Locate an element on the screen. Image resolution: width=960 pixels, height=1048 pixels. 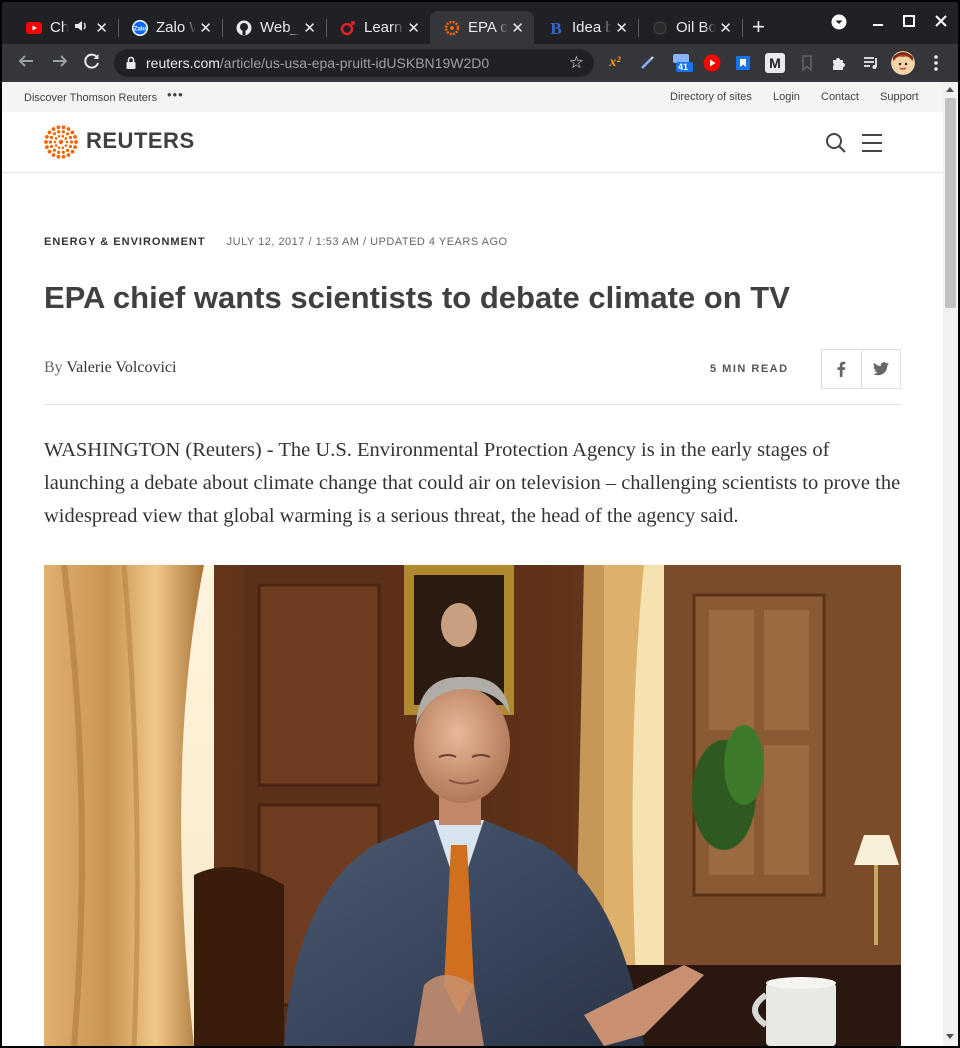
tab-title: Idea b is located at coordinates (592, 27).